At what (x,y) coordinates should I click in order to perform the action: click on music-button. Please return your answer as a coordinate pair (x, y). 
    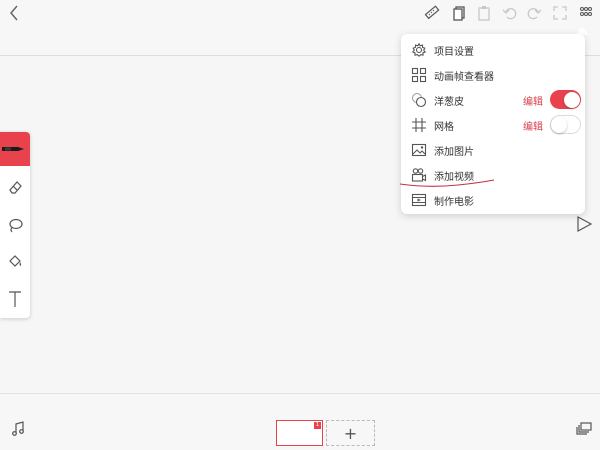
    Looking at the image, I should click on (18, 429).